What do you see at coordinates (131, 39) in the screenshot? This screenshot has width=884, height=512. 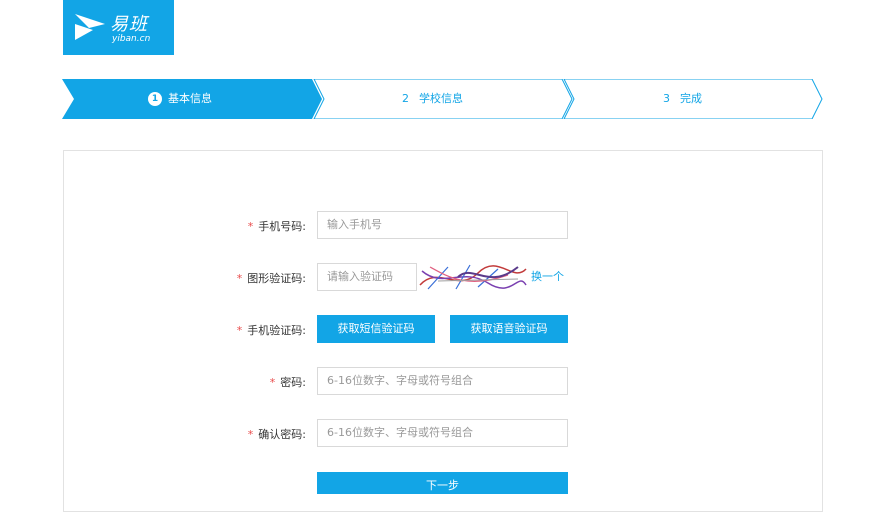 I see `logo-domain: yiban.cn` at bounding box center [131, 39].